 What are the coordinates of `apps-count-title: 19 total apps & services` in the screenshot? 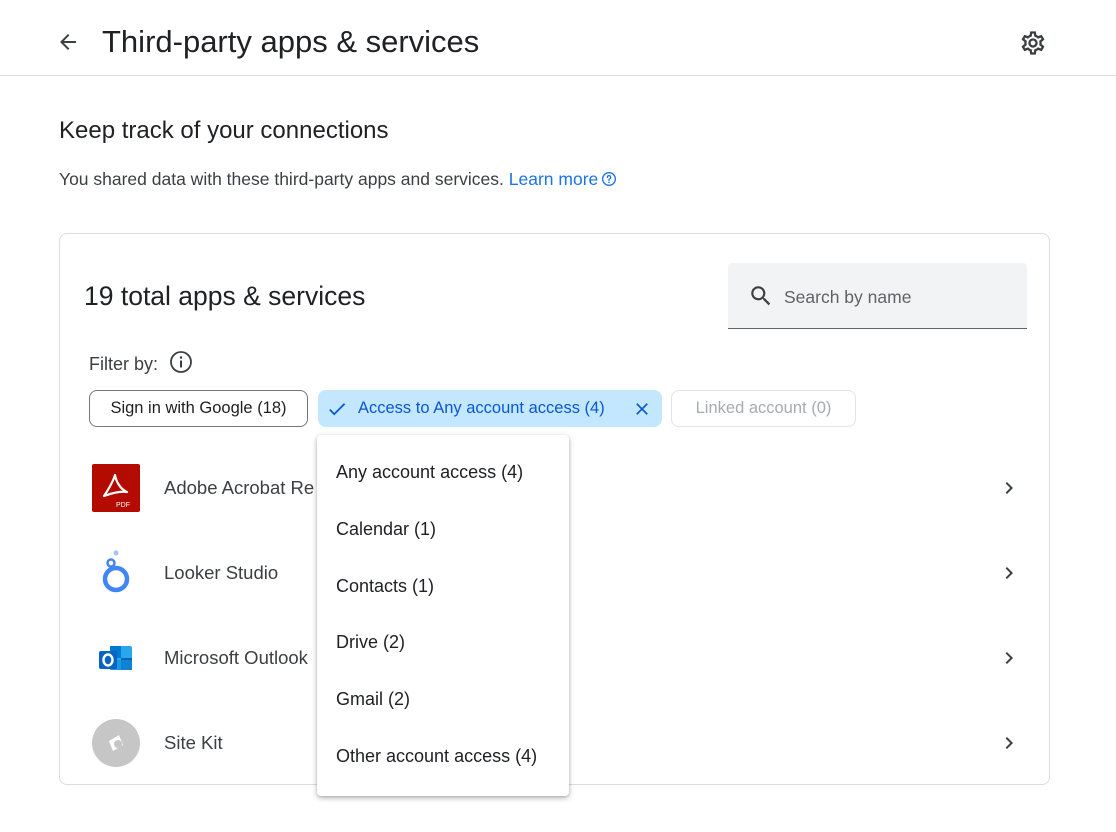 It's located at (225, 296).